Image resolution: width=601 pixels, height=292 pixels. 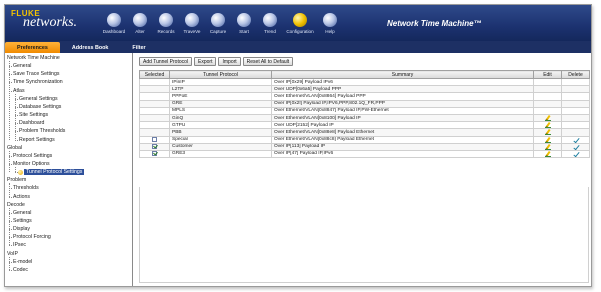 What do you see at coordinates (268, 61) in the screenshot?
I see `reset-all-button: Reset All to Default` at bounding box center [268, 61].